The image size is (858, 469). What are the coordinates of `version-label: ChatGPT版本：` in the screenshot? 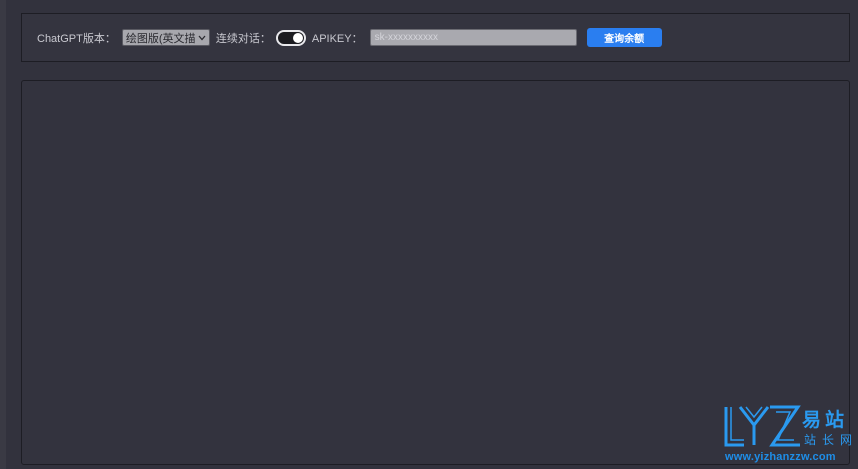 It's located at (76, 38).